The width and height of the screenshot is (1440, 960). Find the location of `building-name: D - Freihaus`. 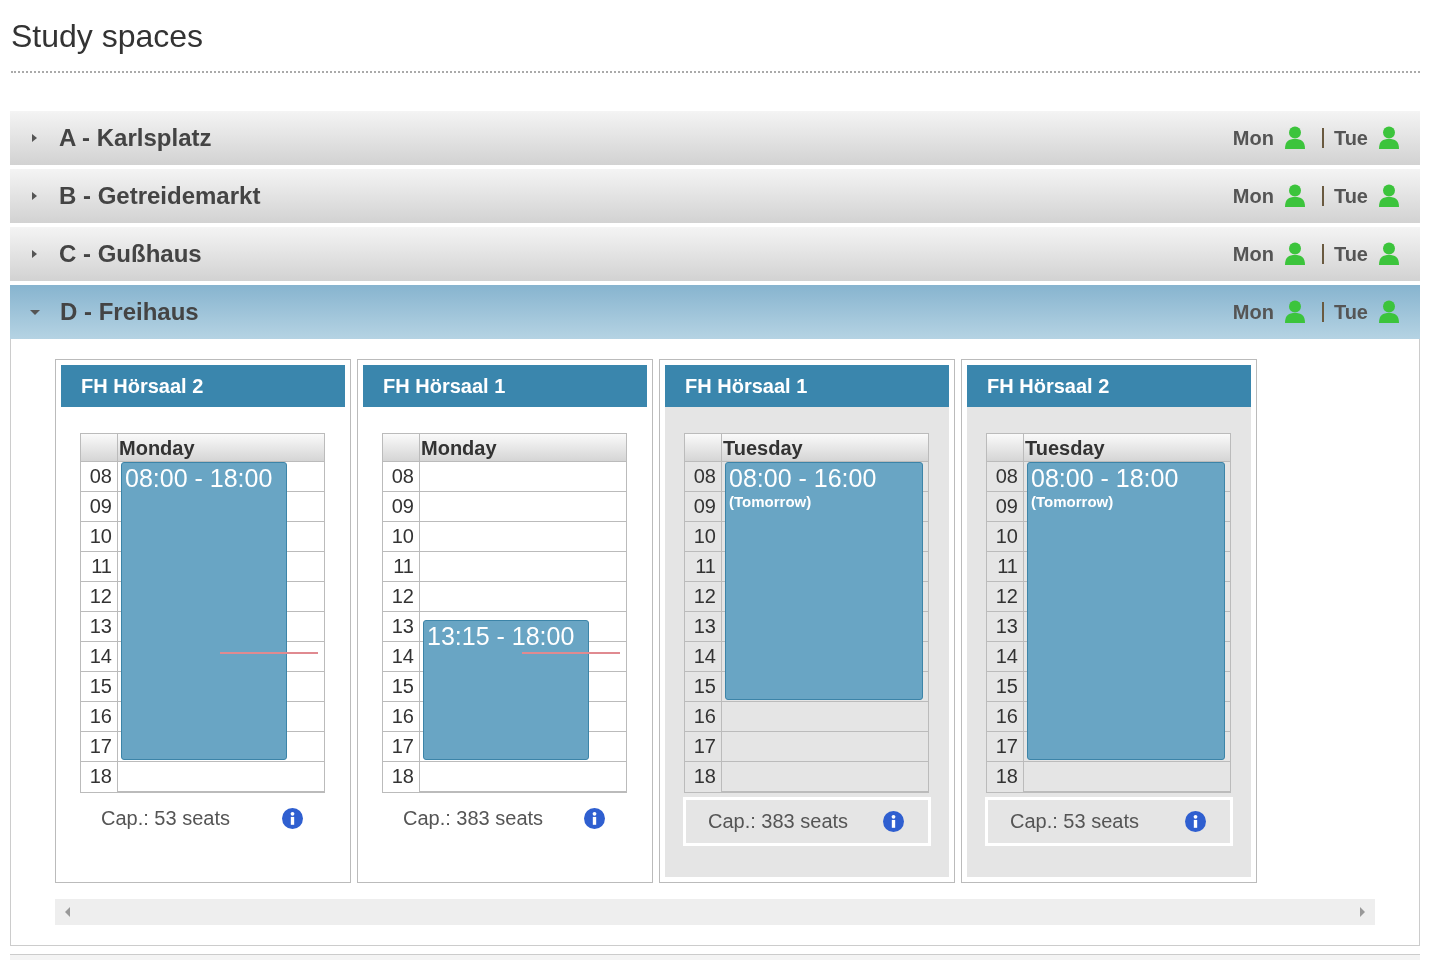

building-name: D - Freihaus is located at coordinates (130, 312).